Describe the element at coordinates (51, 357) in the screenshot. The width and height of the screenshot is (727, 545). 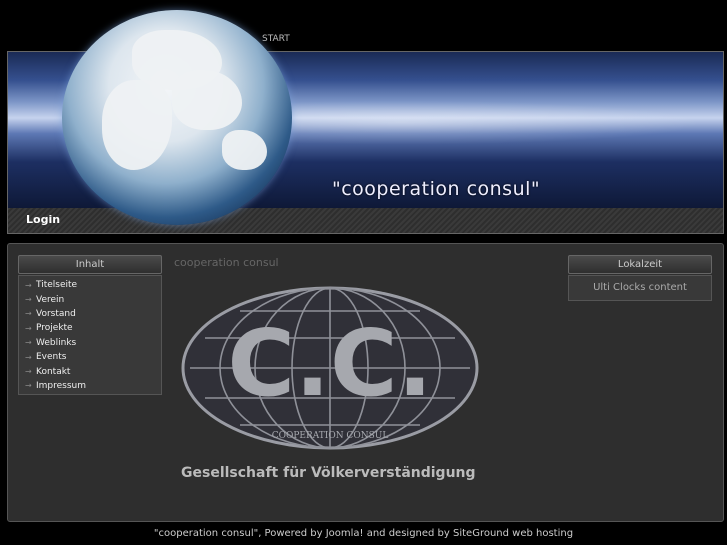
I see `menu-item-label: Events` at that location.